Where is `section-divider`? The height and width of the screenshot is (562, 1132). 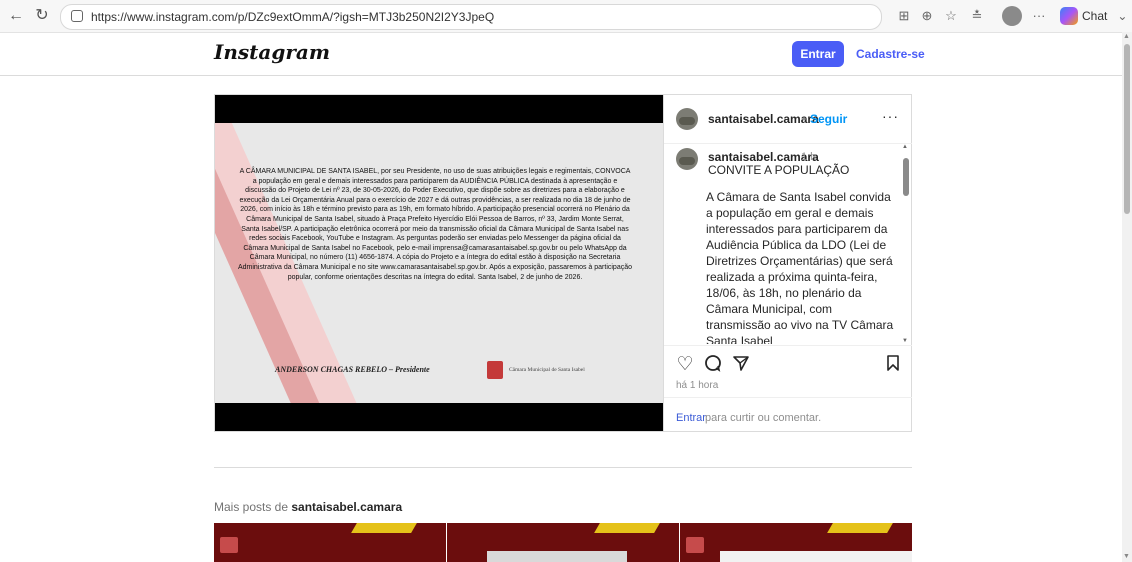
section-divider is located at coordinates (563, 467).